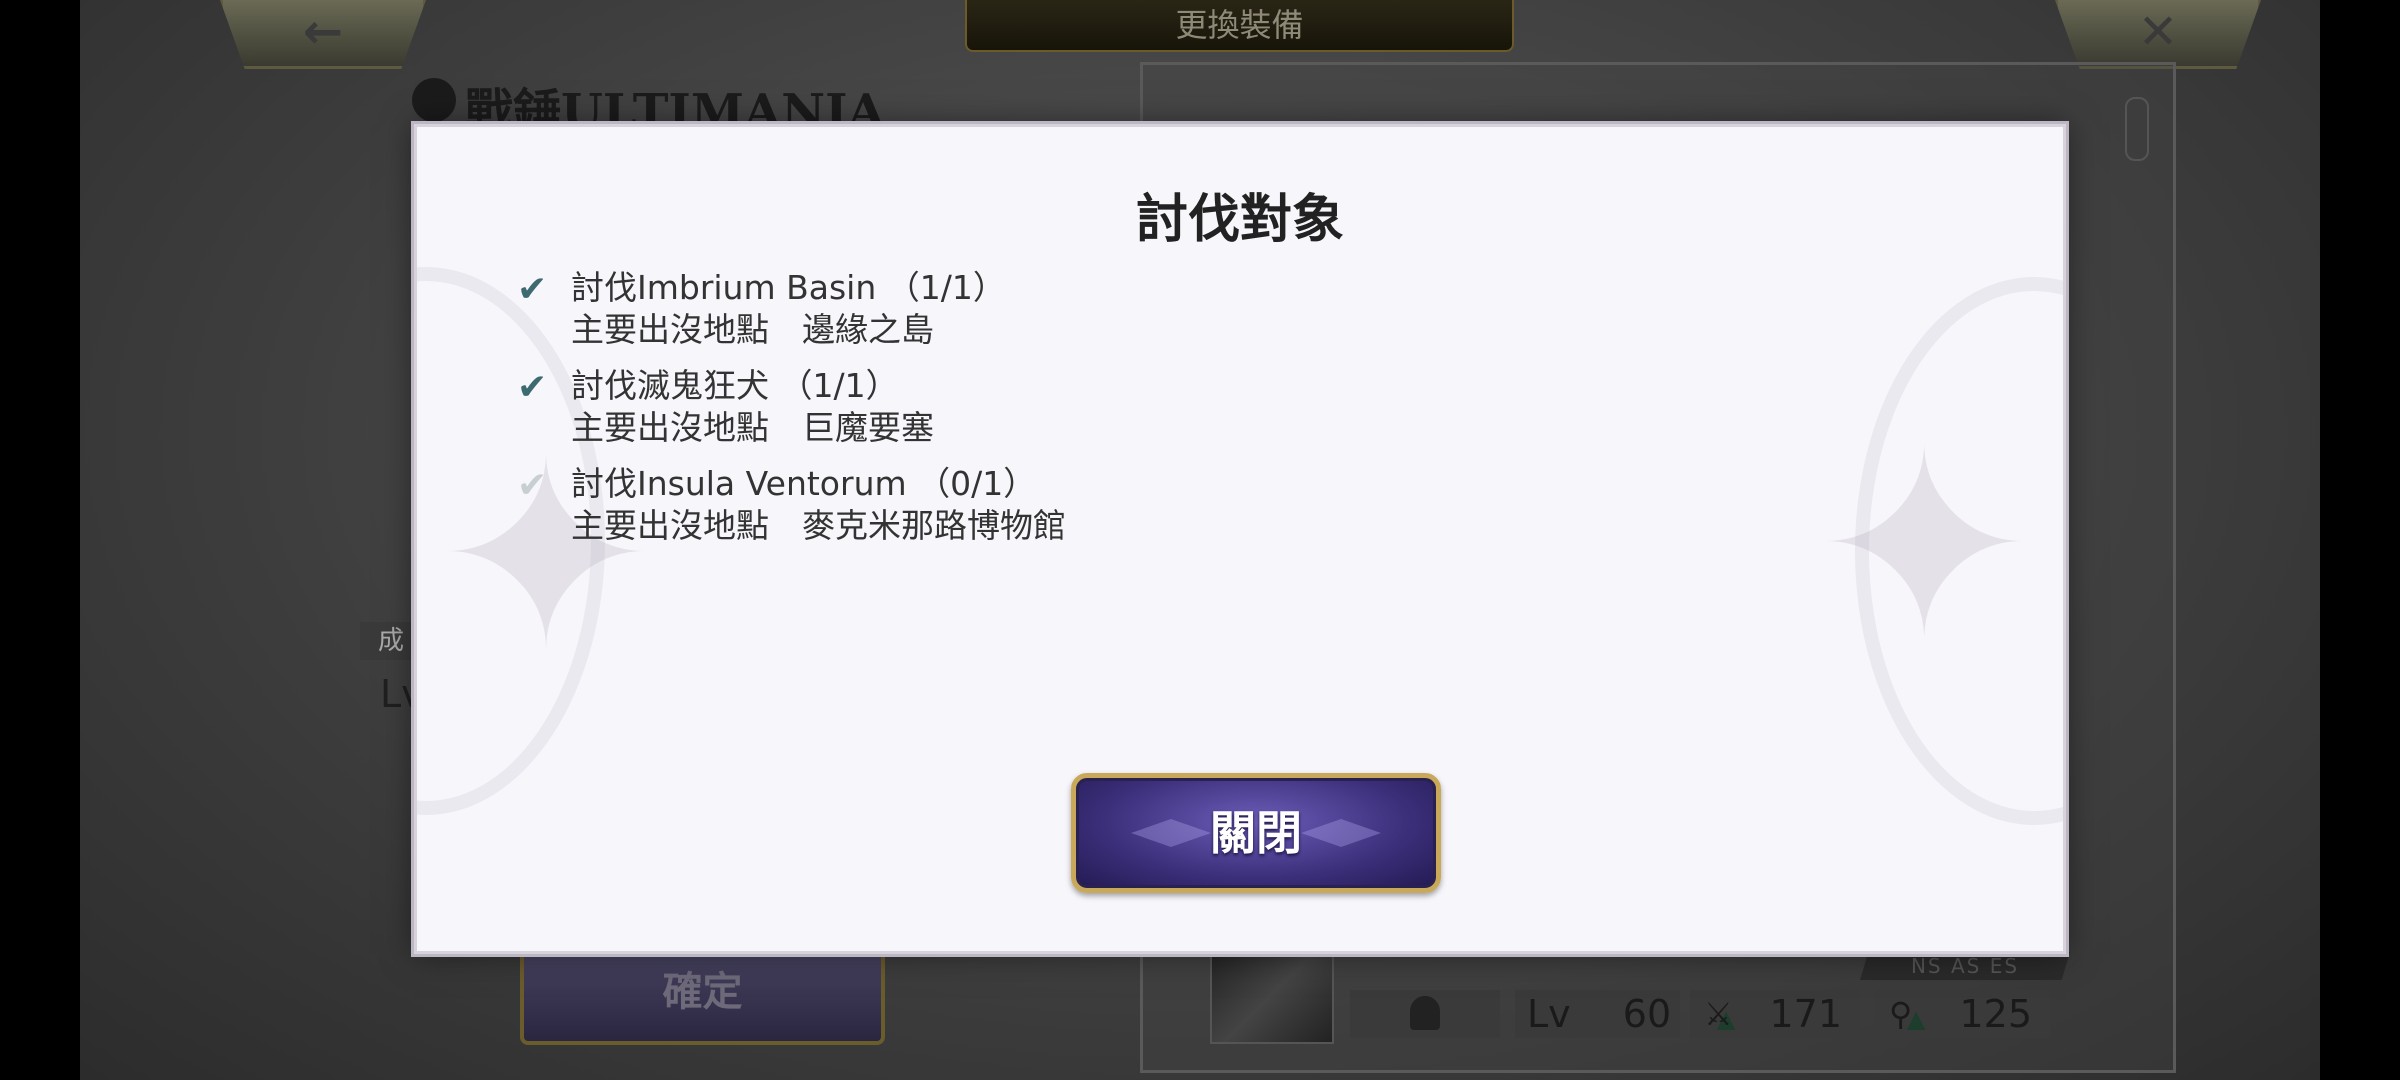 The width and height of the screenshot is (2400, 1080). Describe the element at coordinates (1965, 966) in the screenshot. I see `ability-tags: NS AS ES` at that location.